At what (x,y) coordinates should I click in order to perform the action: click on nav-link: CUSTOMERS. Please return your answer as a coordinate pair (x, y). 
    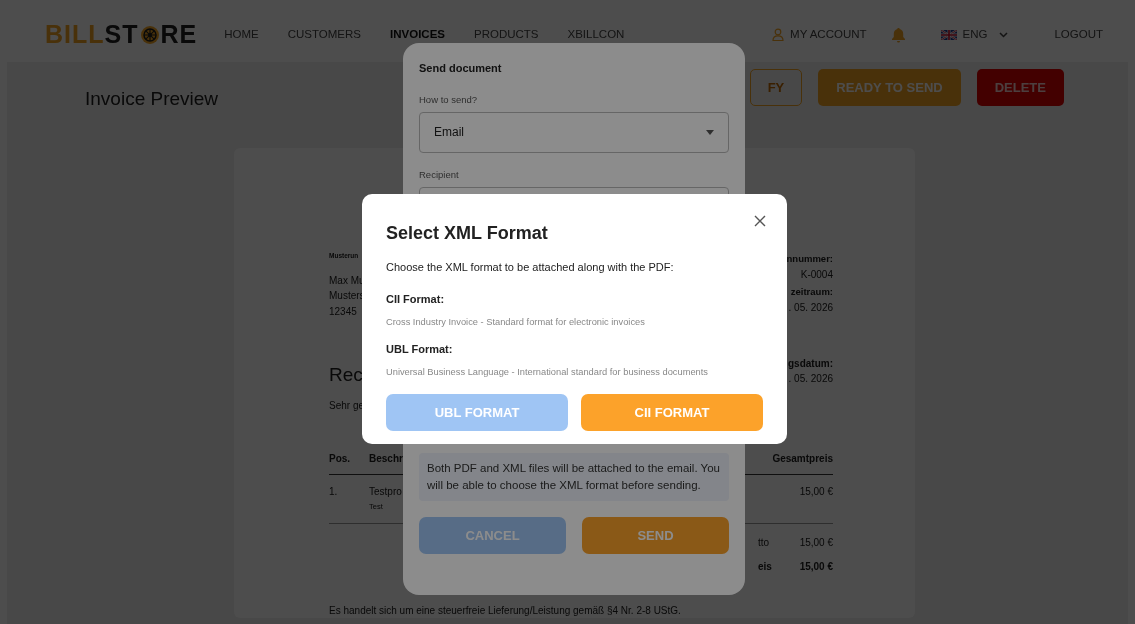
    Looking at the image, I should click on (324, 34).